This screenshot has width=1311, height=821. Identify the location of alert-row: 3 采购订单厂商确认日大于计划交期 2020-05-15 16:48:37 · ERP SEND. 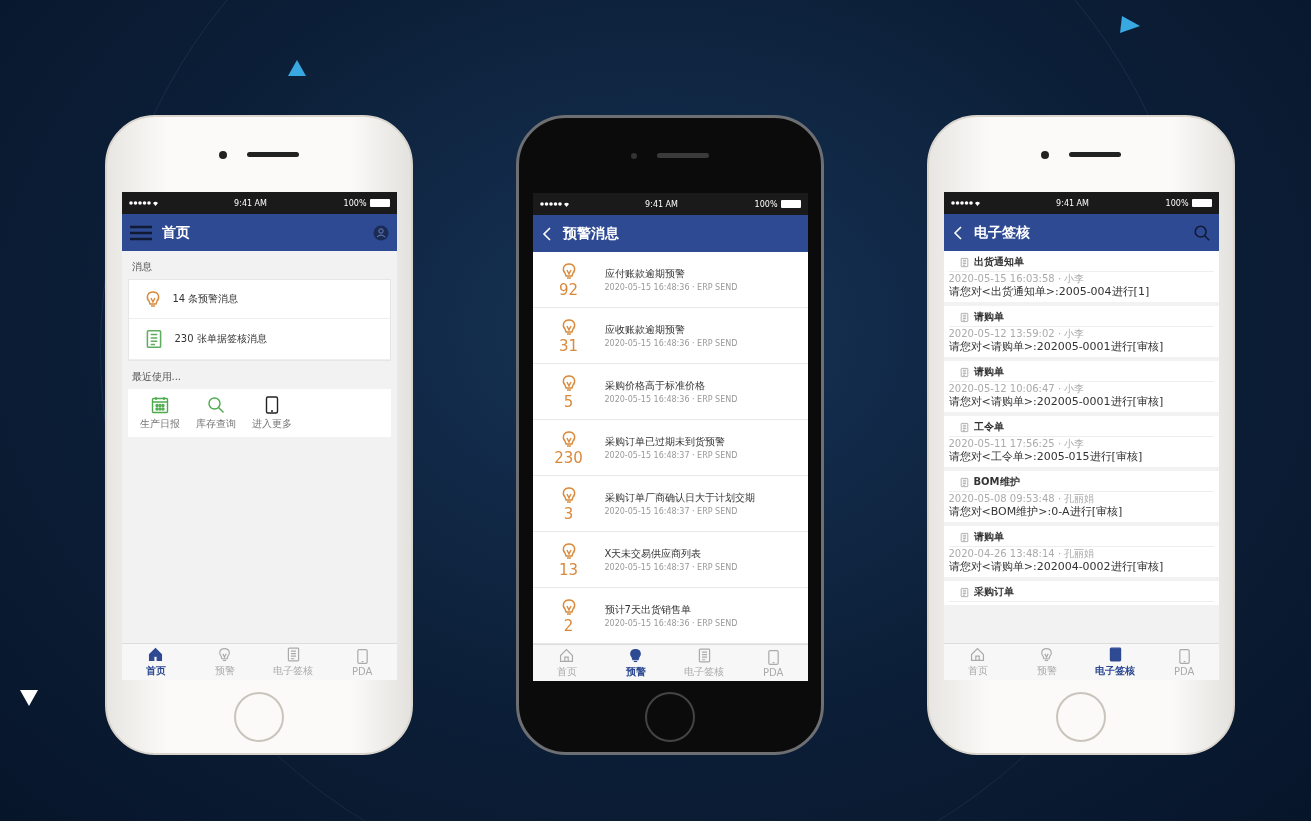
(670, 504).